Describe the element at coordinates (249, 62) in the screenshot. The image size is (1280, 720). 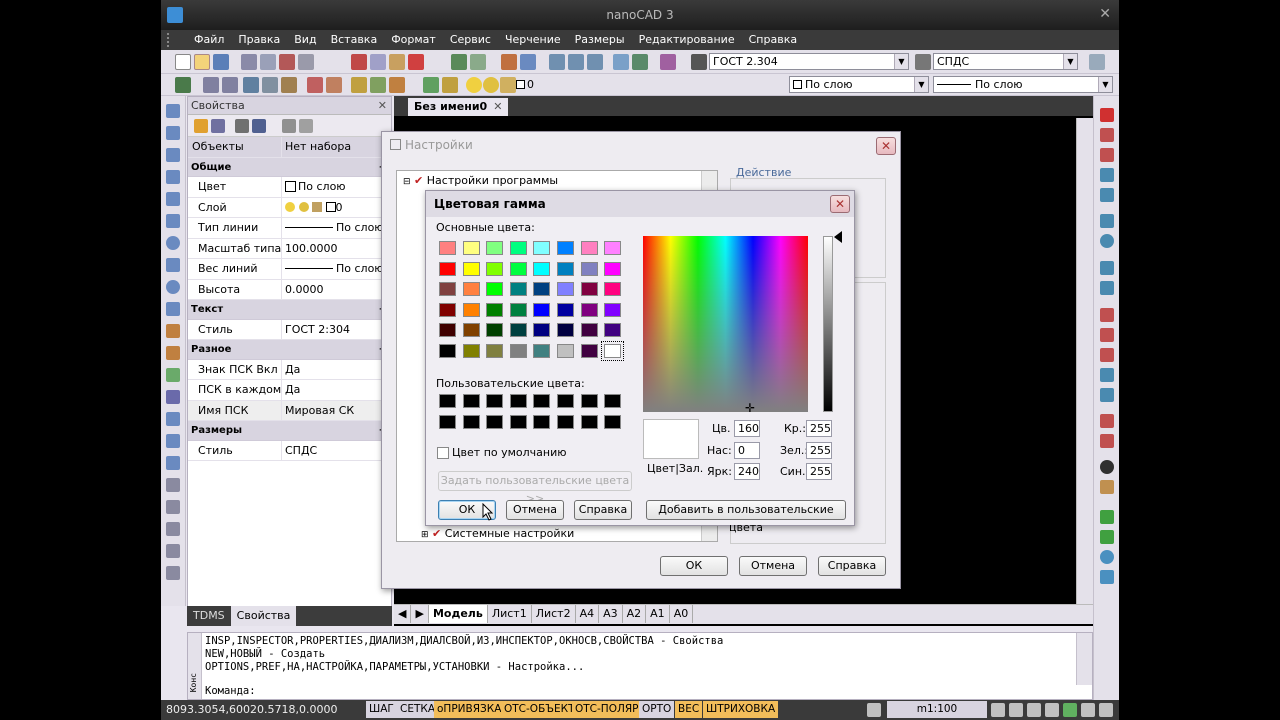
I see `print-icon` at that location.